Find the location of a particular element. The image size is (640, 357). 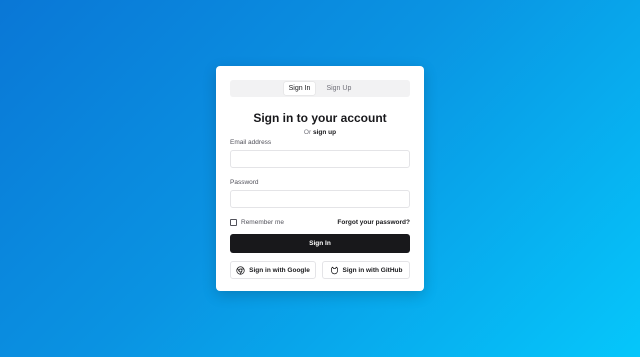

tab-sign-up: Sign Up is located at coordinates (338, 88).